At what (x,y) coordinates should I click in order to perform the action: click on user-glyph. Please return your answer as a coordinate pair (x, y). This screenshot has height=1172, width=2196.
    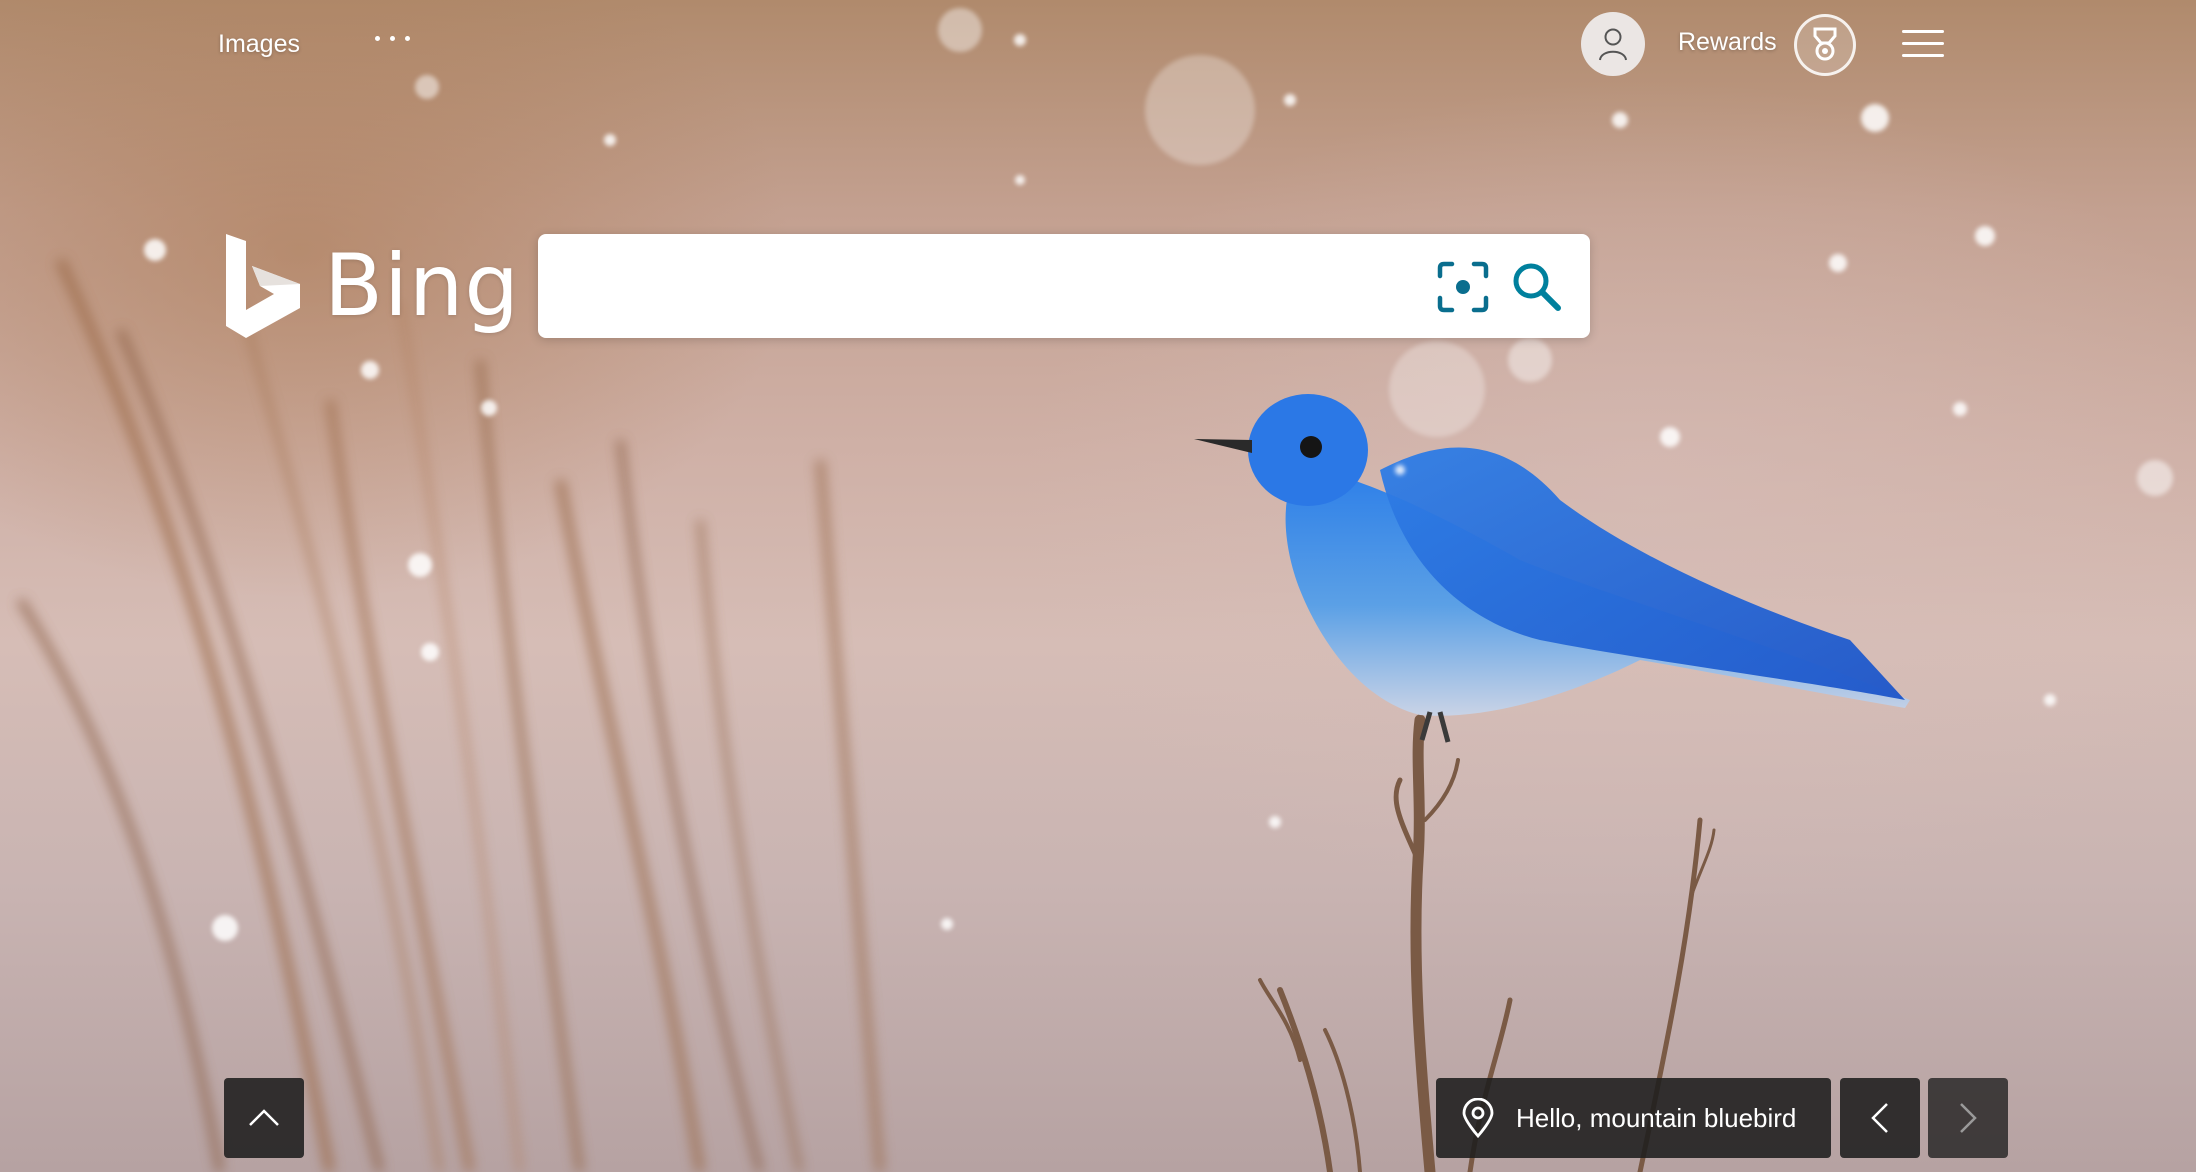
    Looking at the image, I should click on (1613, 44).